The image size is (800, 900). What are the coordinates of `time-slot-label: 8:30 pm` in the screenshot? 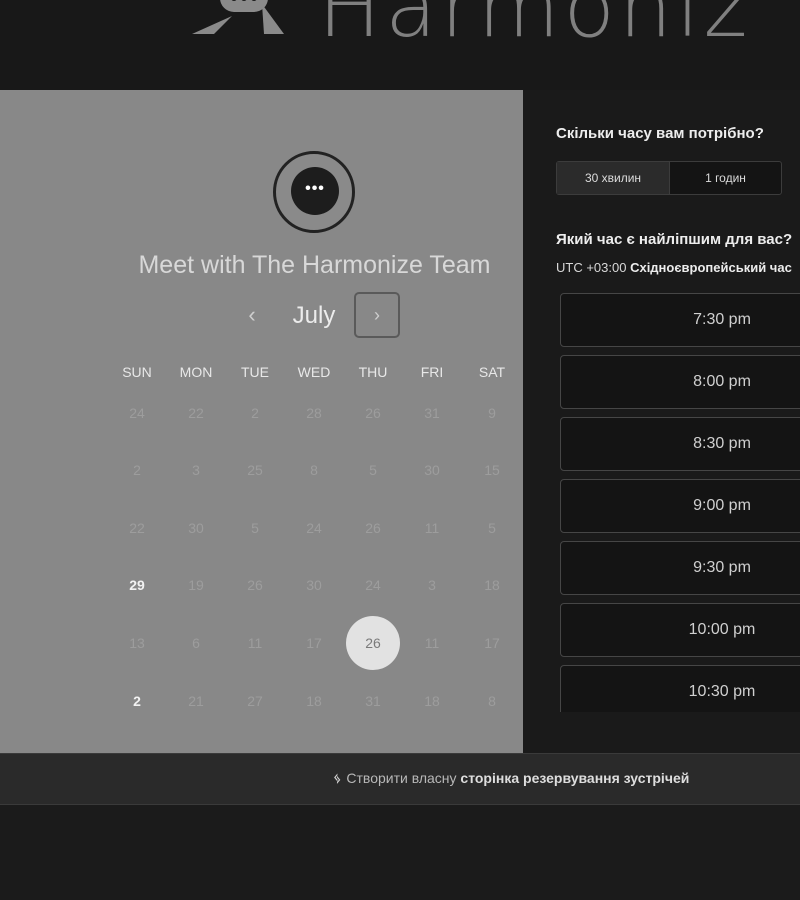 It's located at (722, 443).